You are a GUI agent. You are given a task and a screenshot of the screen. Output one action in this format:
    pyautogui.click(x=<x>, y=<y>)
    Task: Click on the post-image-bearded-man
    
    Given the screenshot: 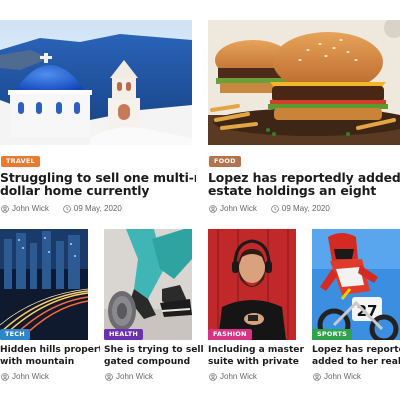 What is the action you would take?
    pyautogui.click(x=252, y=284)
    